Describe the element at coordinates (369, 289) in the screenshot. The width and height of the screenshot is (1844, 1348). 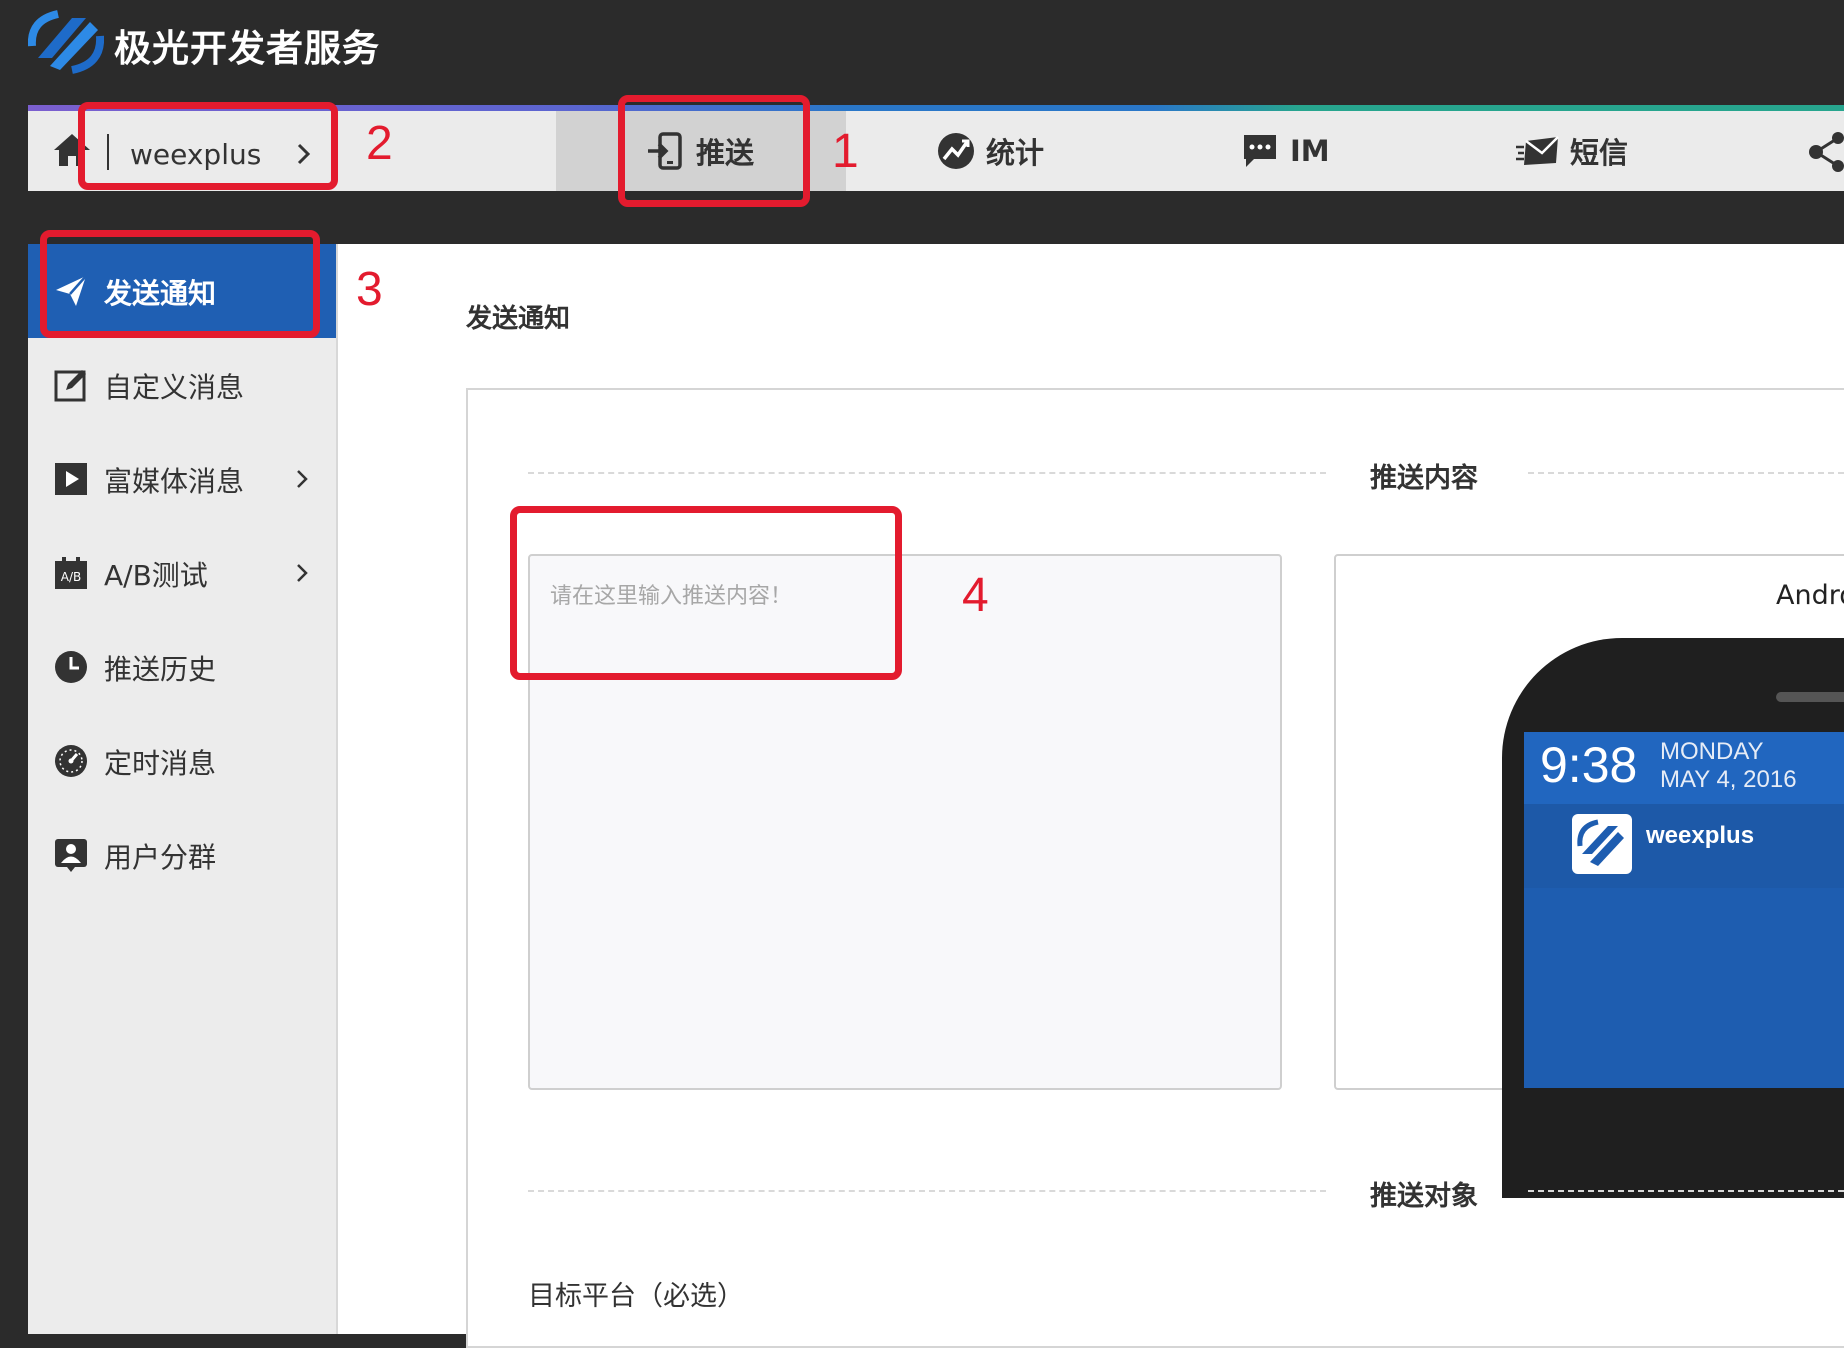
I see `callout-number-3: 3` at that location.